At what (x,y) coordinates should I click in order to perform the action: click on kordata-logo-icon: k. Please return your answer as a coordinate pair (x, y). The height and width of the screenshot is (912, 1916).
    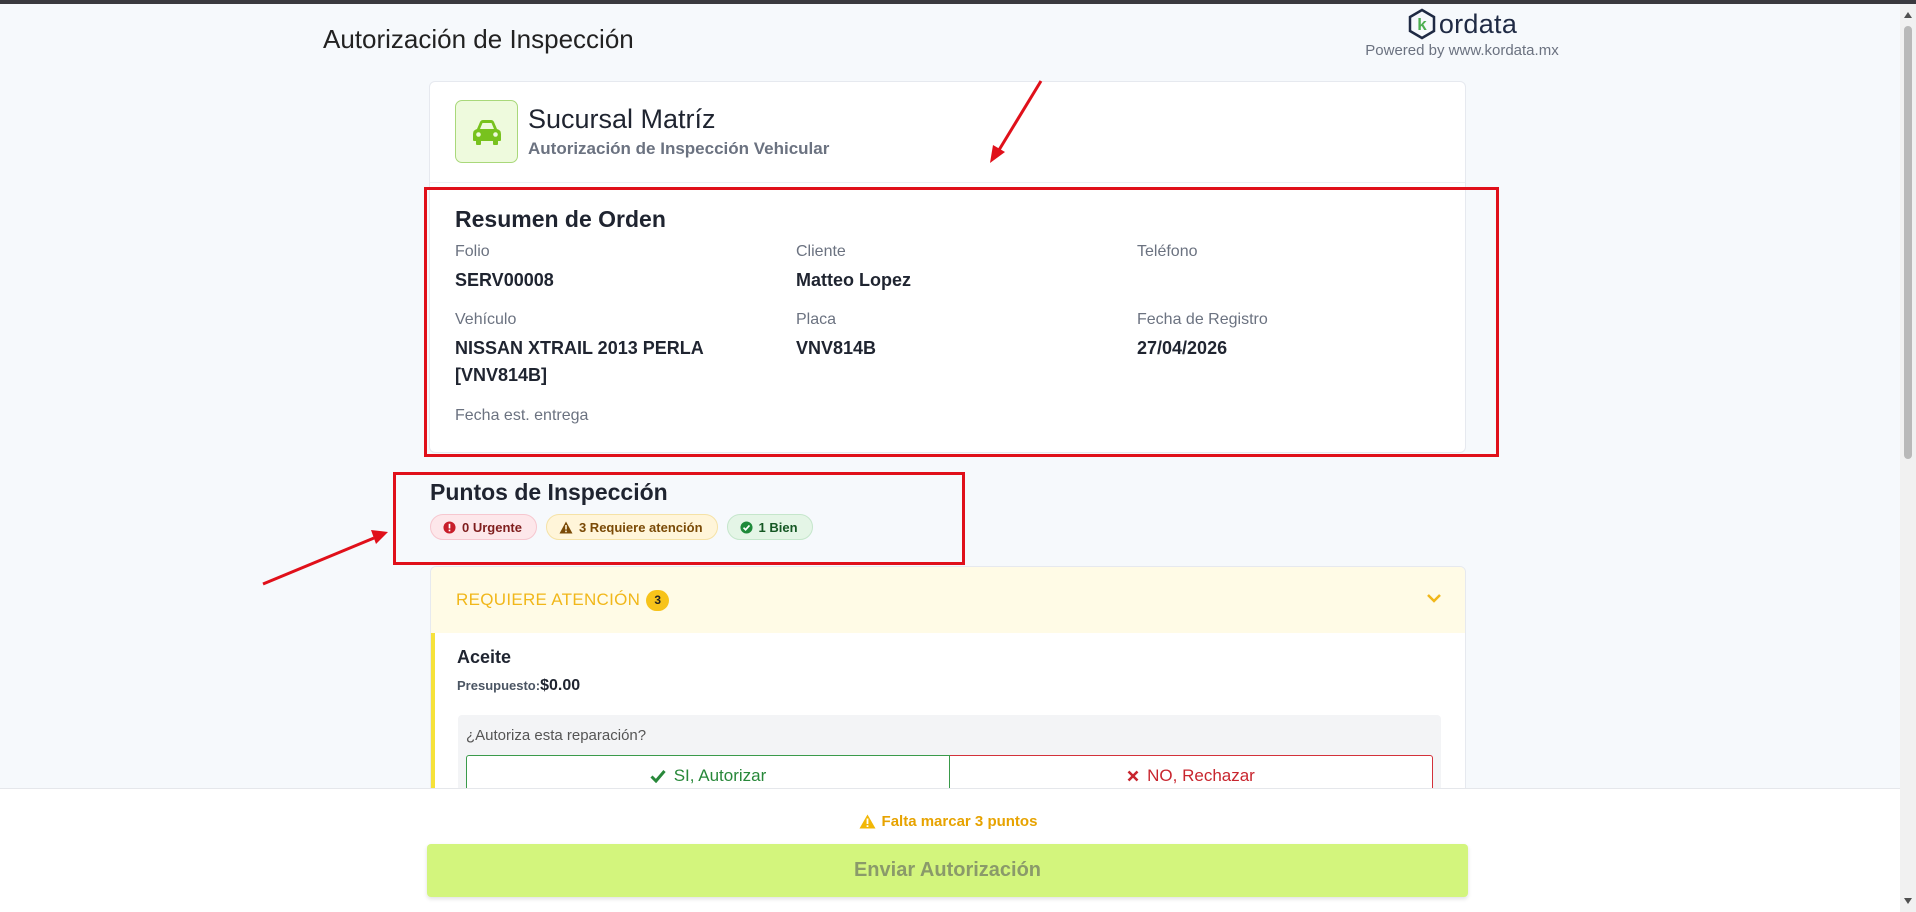
    Looking at the image, I should click on (1422, 24).